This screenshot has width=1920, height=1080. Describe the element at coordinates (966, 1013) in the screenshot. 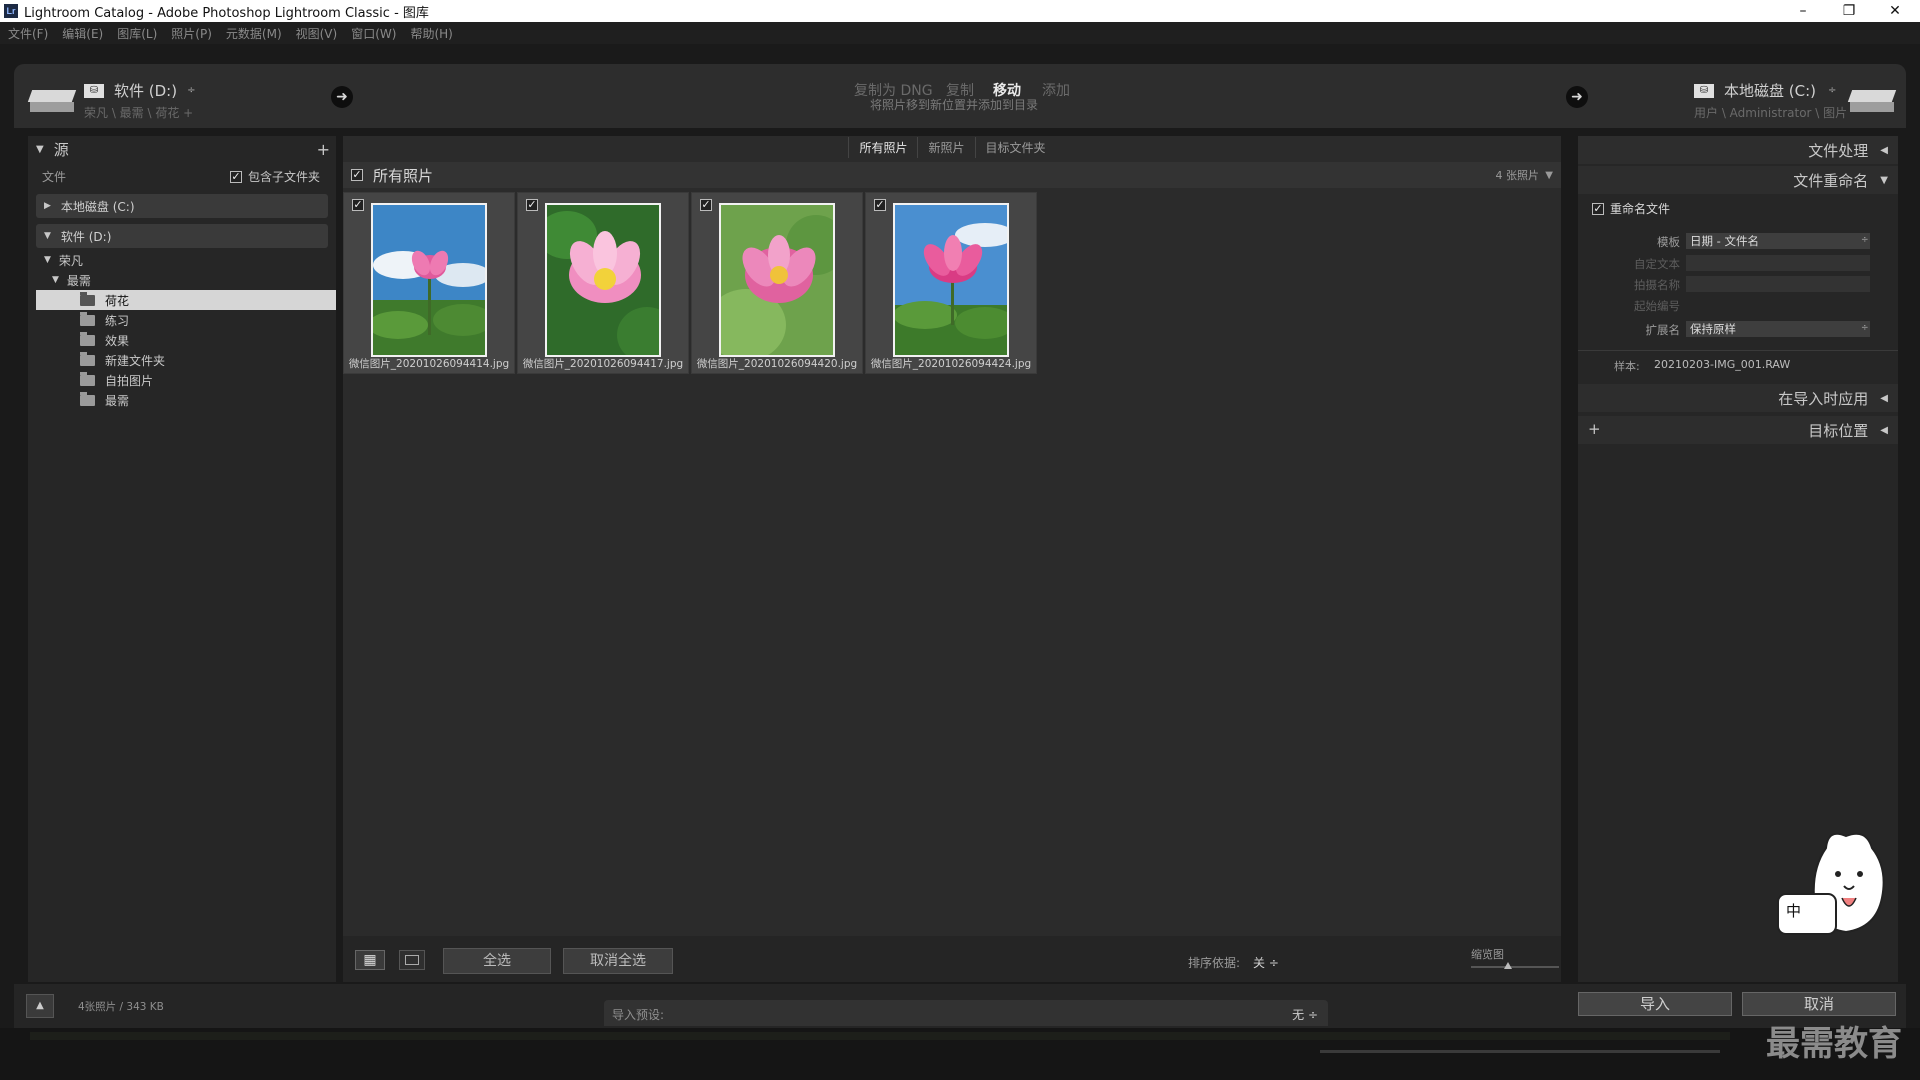

I see `import-preset-bar: 导入预设: 无 ÷` at that location.